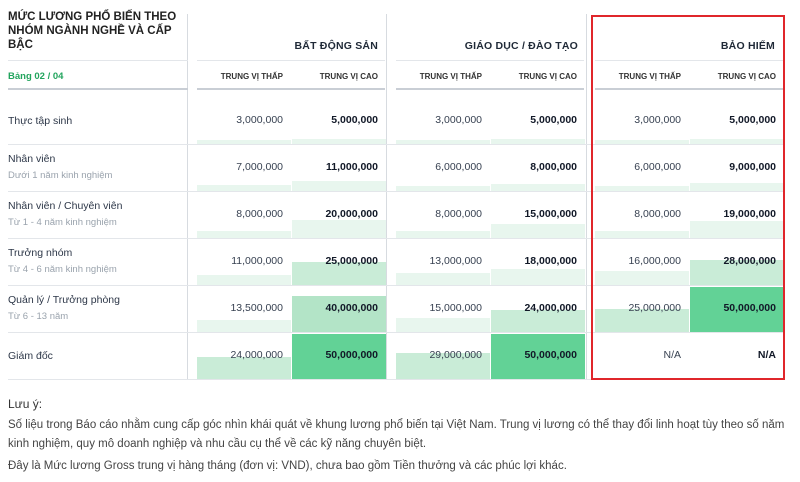 This screenshot has height=482, width=800. What do you see at coordinates (351, 214) in the screenshot?
I see `high-median-value: 20,000,000` at bounding box center [351, 214].